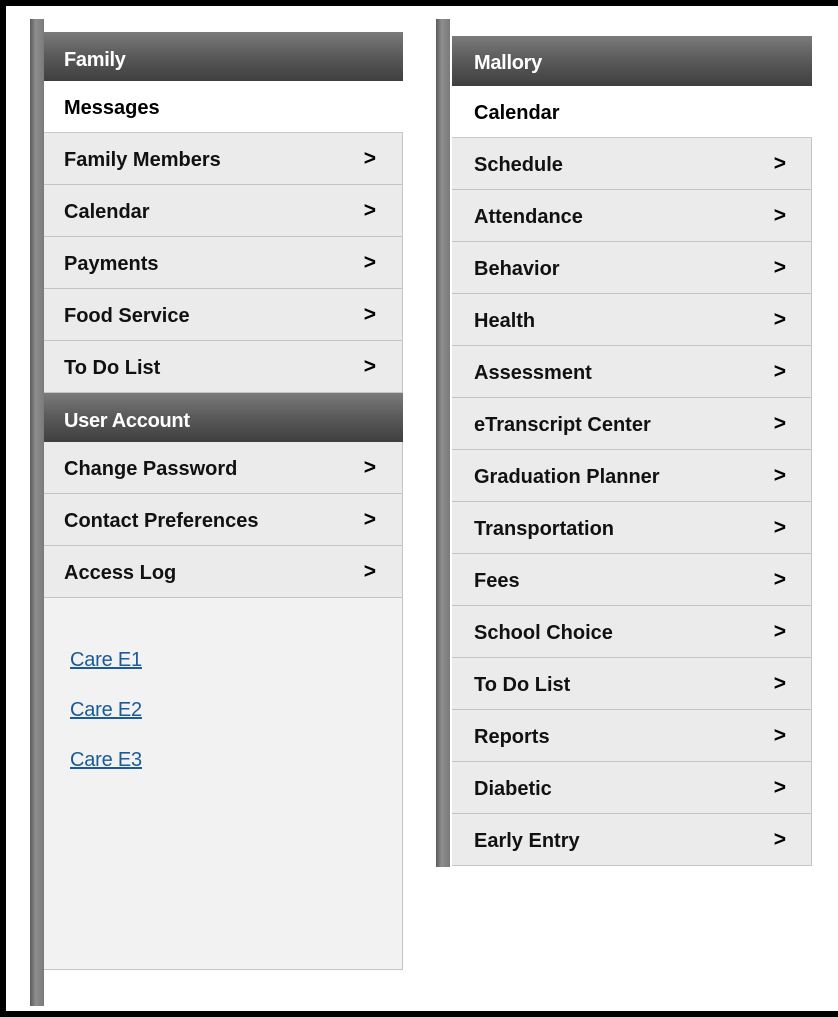  I want to click on menu-item-label: eTranscript Center, so click(562, 425).